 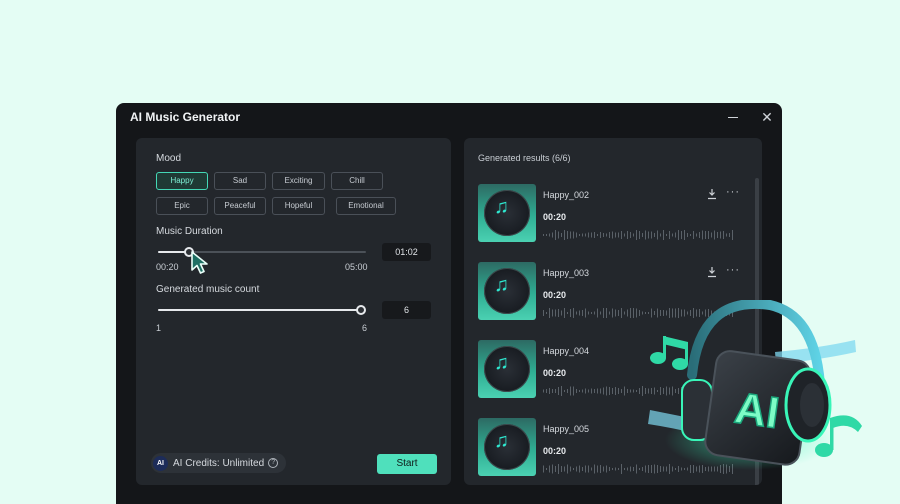 I want to click on mood-chip-hopeful: Hopeful, so click(x=298, y=206).